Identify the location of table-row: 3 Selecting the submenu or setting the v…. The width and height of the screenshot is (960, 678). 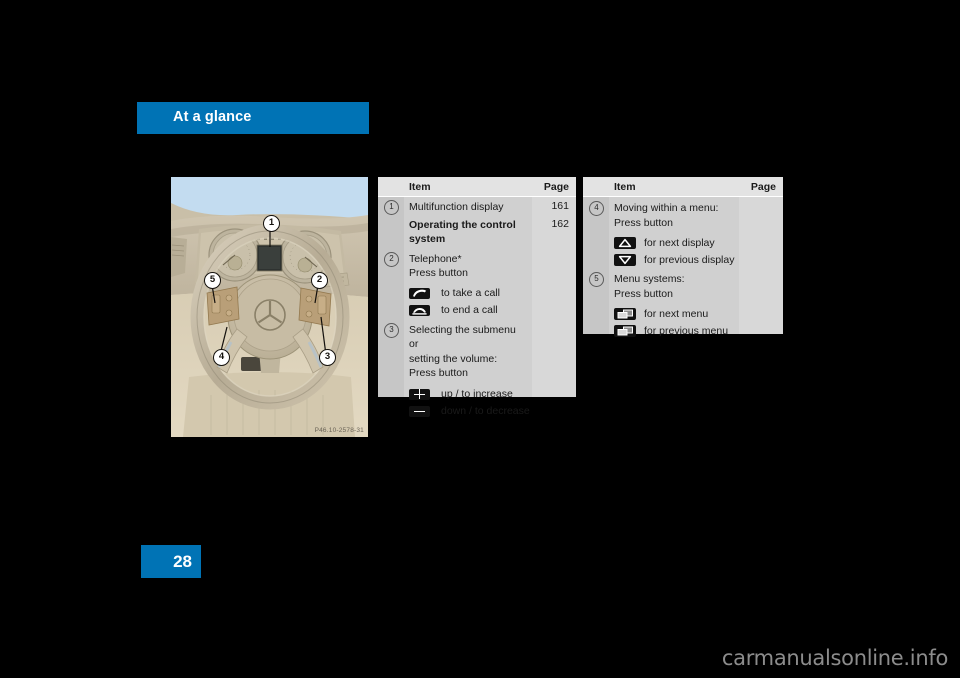
(477, 369).